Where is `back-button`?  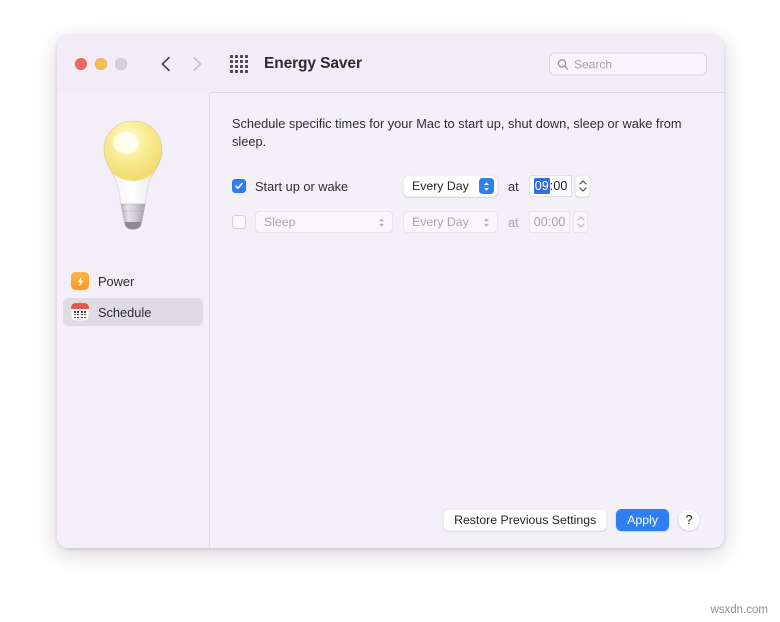
back-button is located at coordinates (165, 64).